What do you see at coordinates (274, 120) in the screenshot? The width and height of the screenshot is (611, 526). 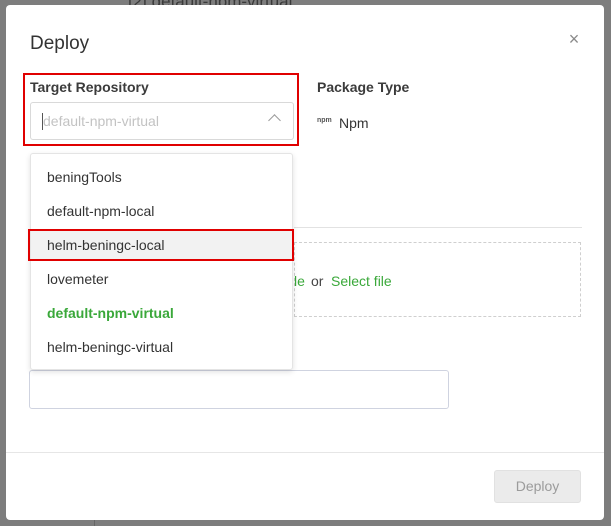 I see `chevron-up-icon` at bounding box center [274, 120].